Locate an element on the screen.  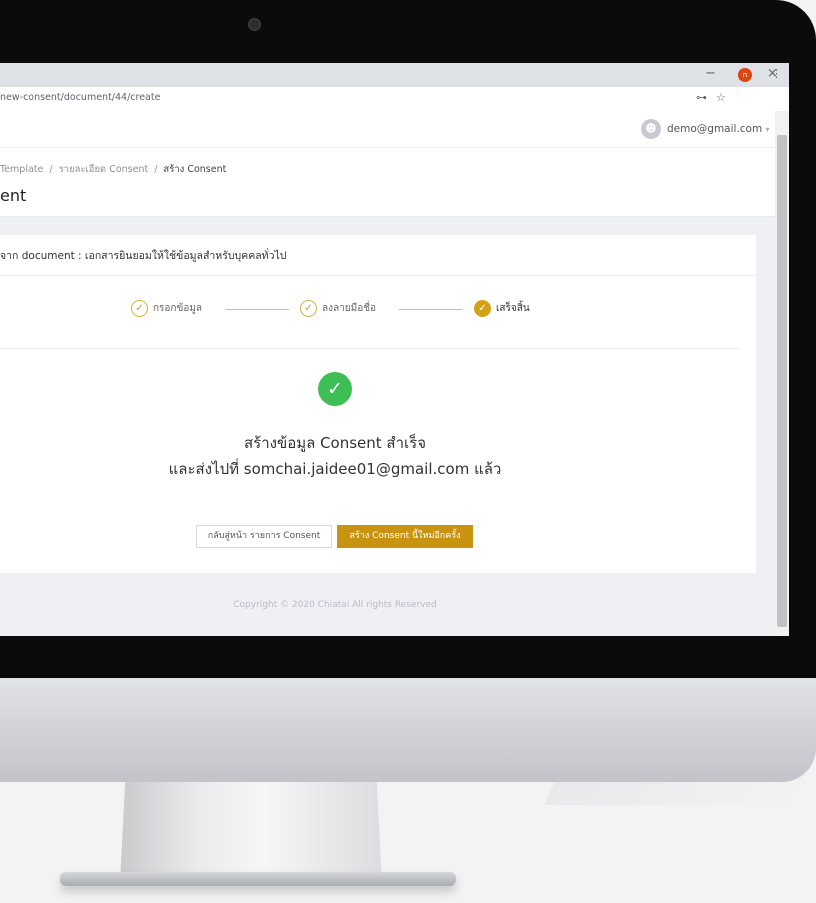
back-to-list-button: กลับสู่หน้า รายการ Consent is located at coordinates (264, 536).